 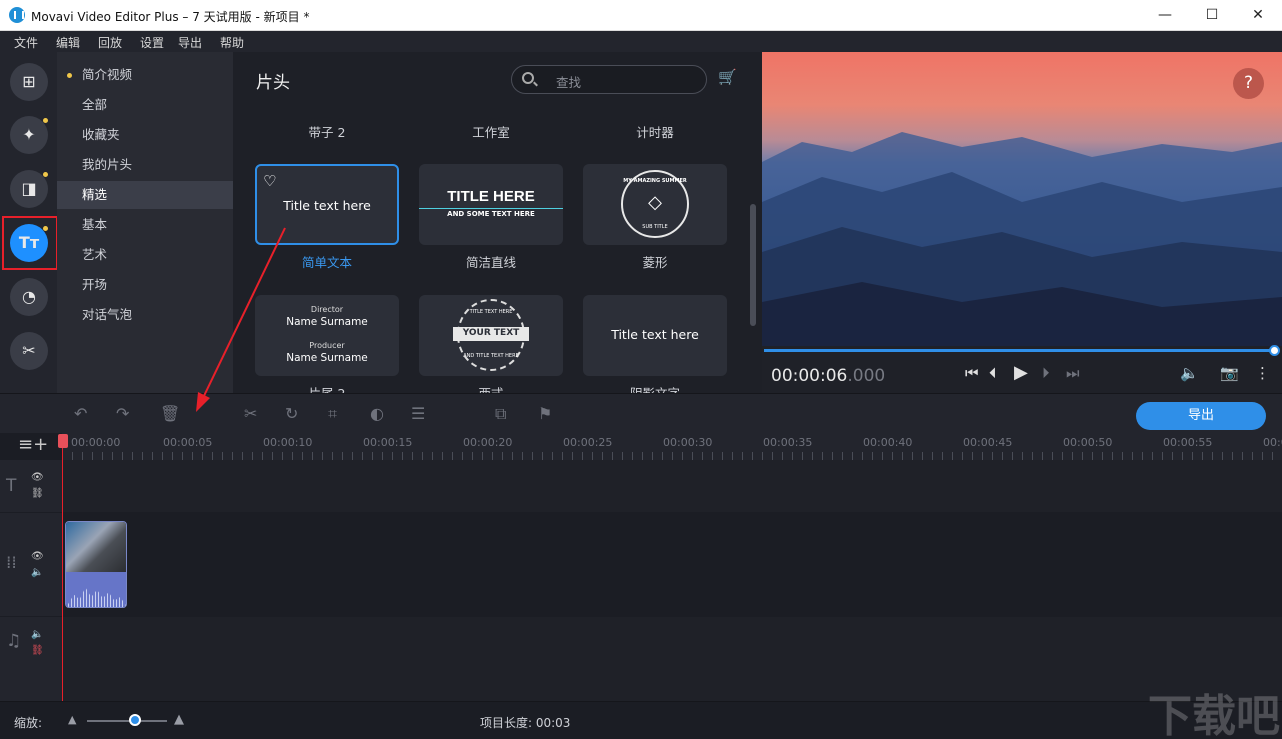 I want to click on export-button: 导出, so click(x=1201, y=416).